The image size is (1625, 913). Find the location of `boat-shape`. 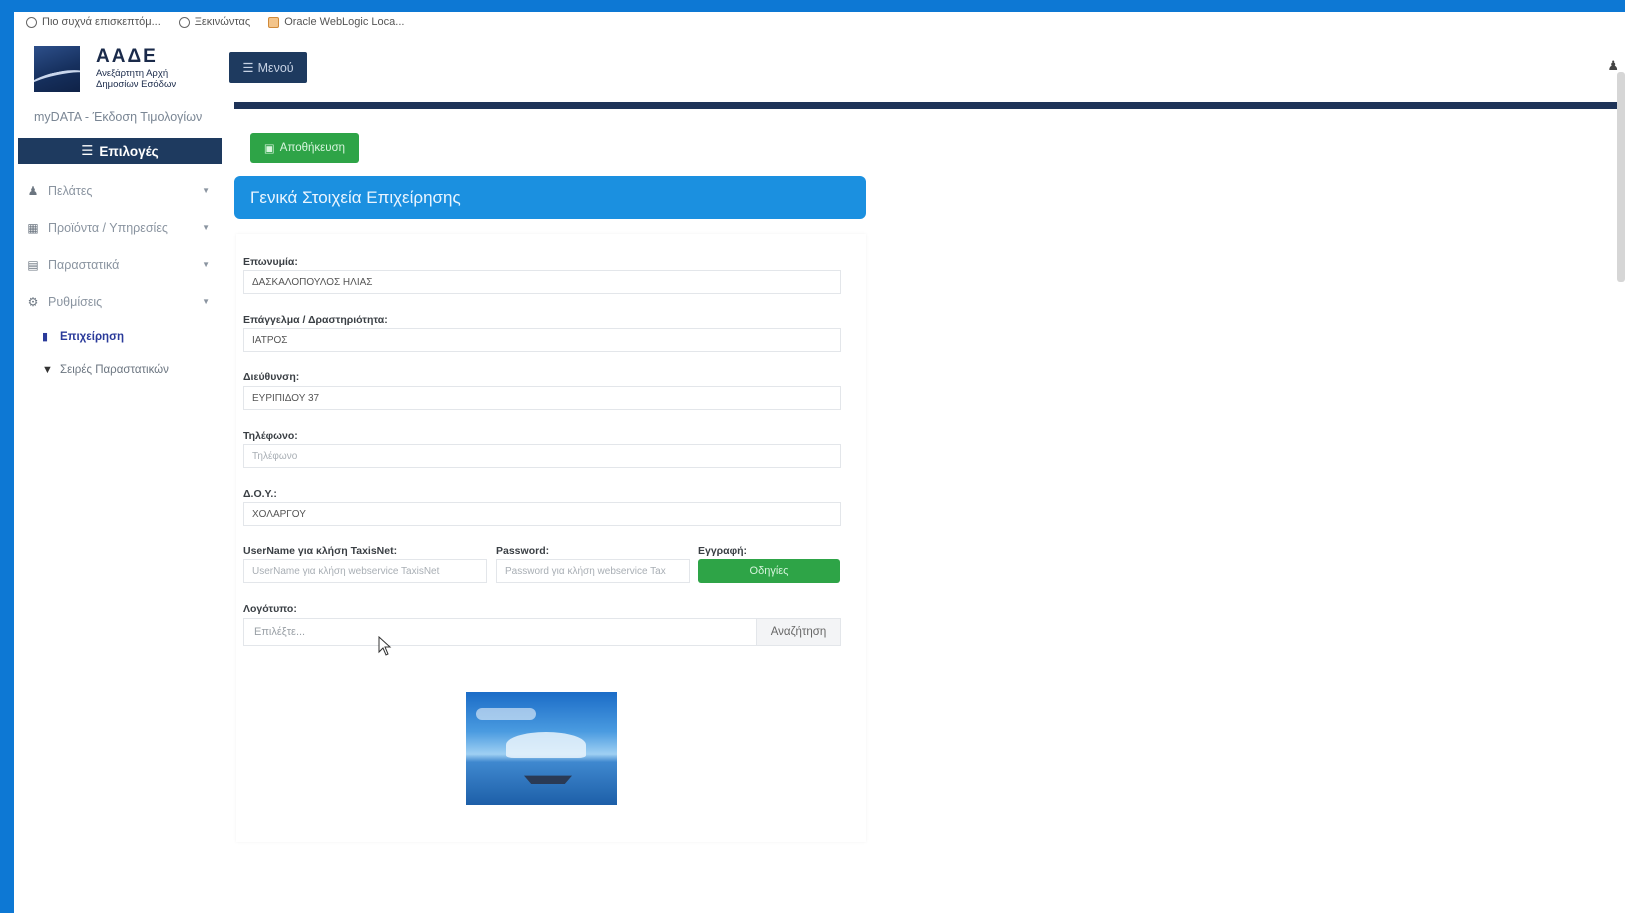

boat-shape is located at coordinates (548, 779).